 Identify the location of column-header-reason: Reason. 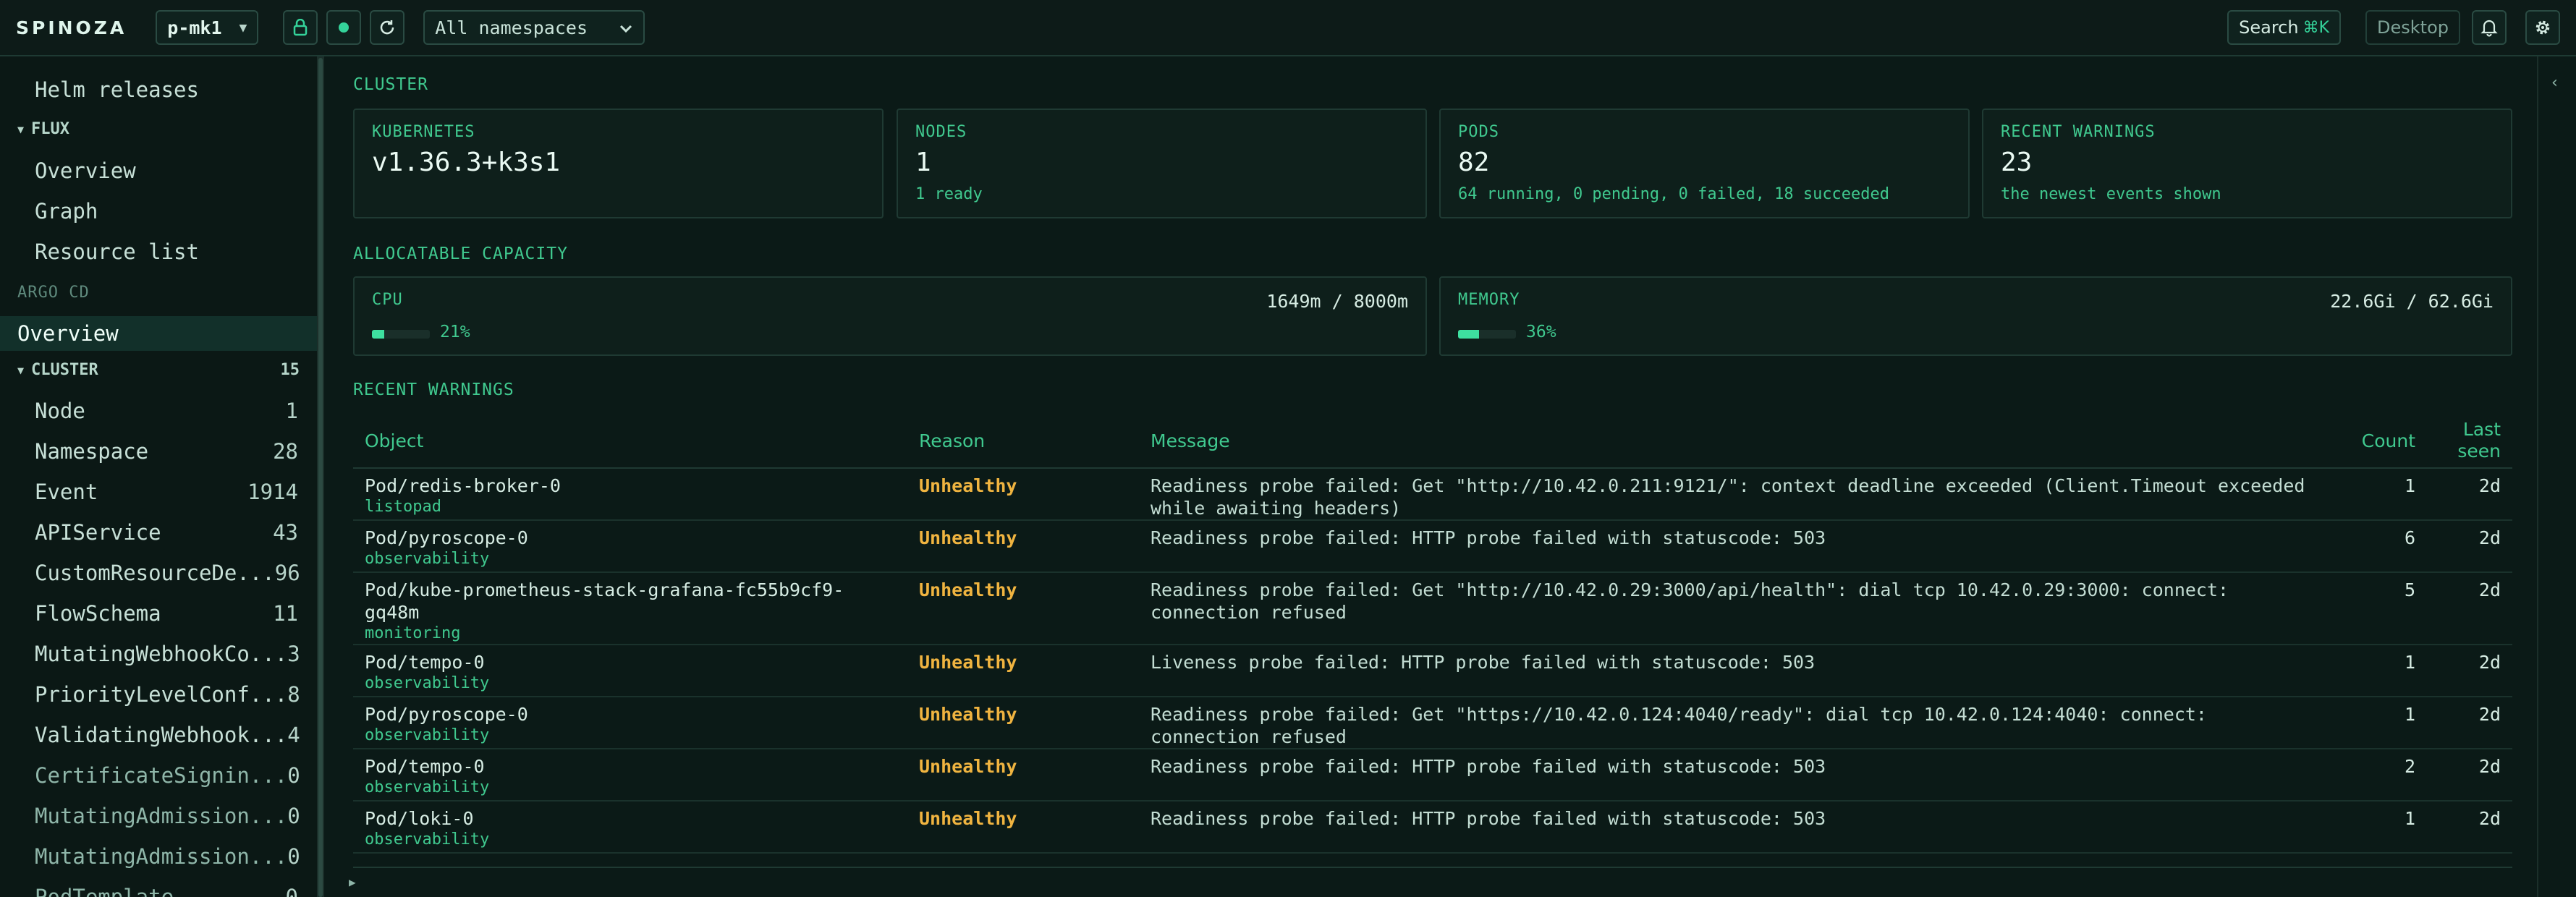
(1023, 442).